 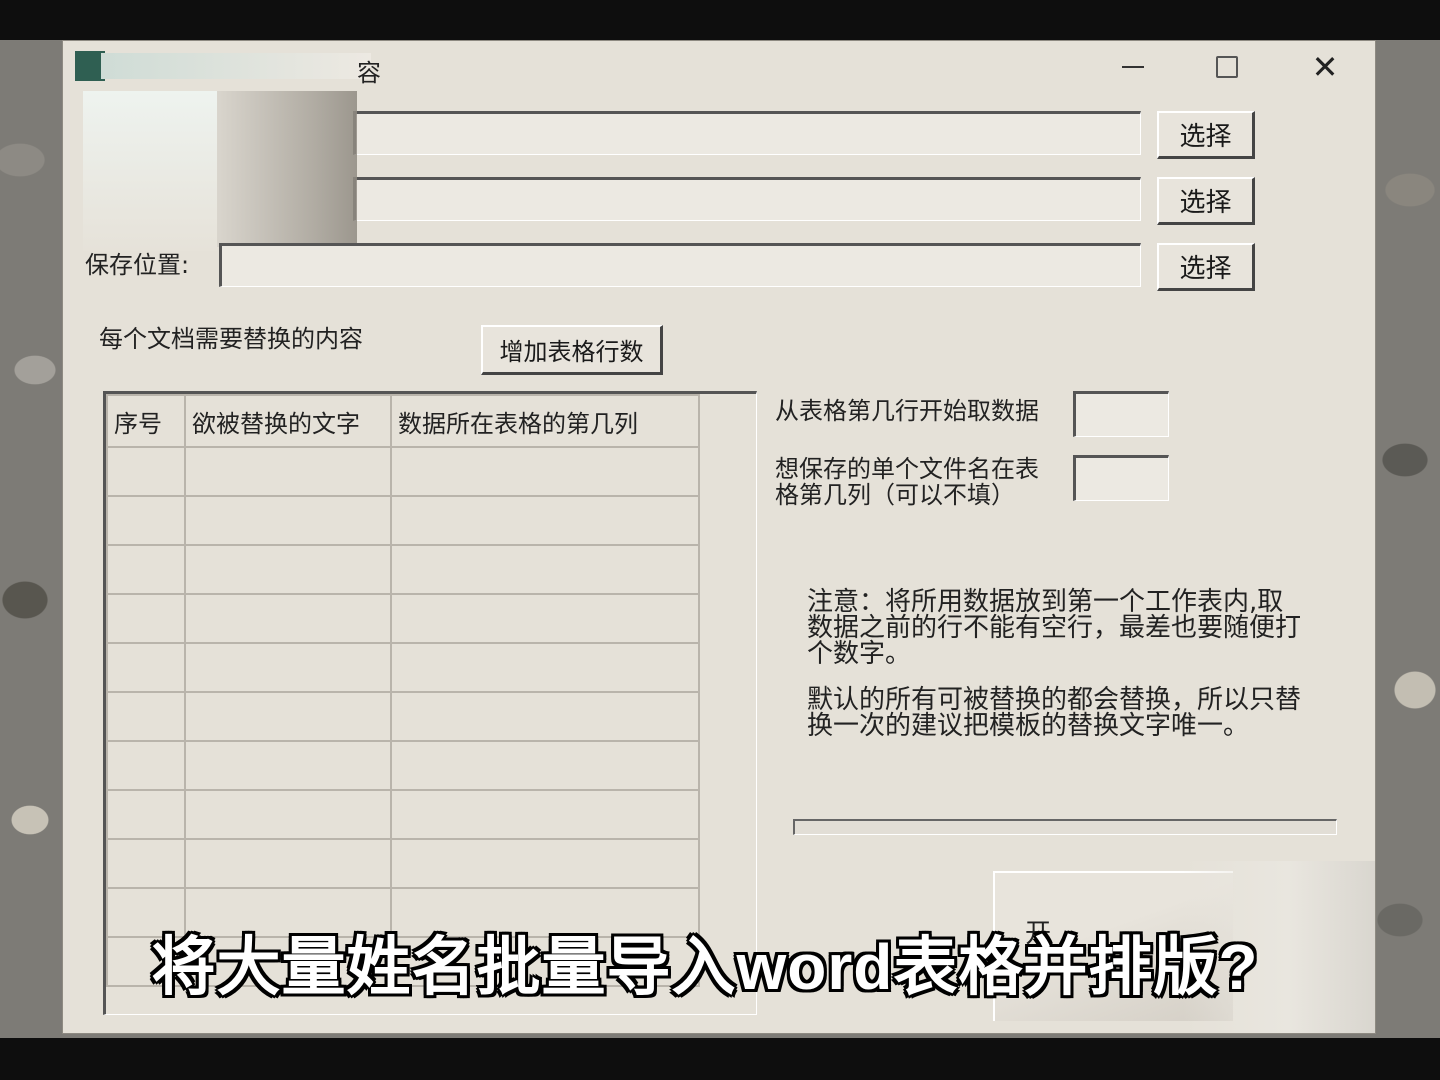 I want to click on note-2-line-2: 换一次的建议把模板的替换文字唯一。, so click(x=1028, y=726).